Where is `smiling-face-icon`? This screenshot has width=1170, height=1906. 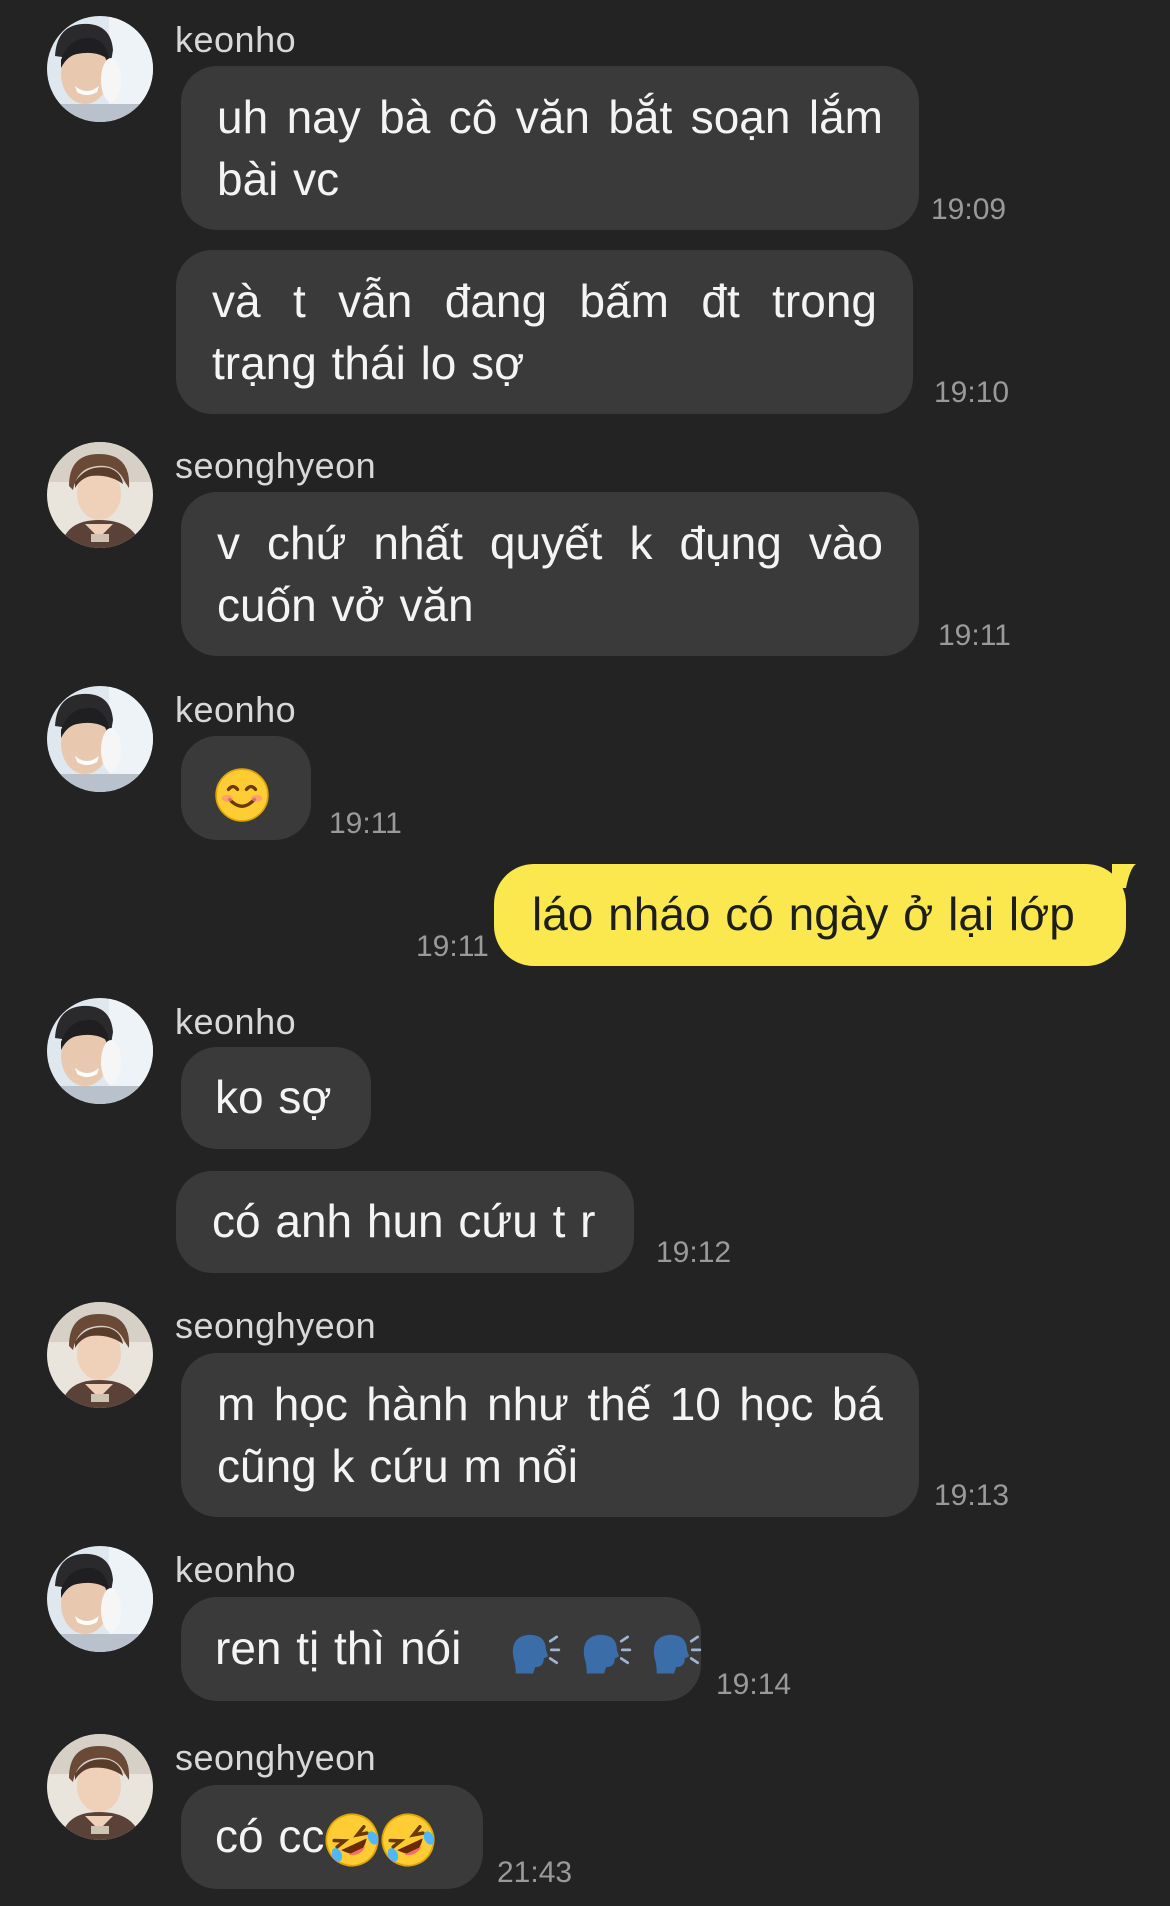
smiling-face-icon is located at coordinates (242, 794).